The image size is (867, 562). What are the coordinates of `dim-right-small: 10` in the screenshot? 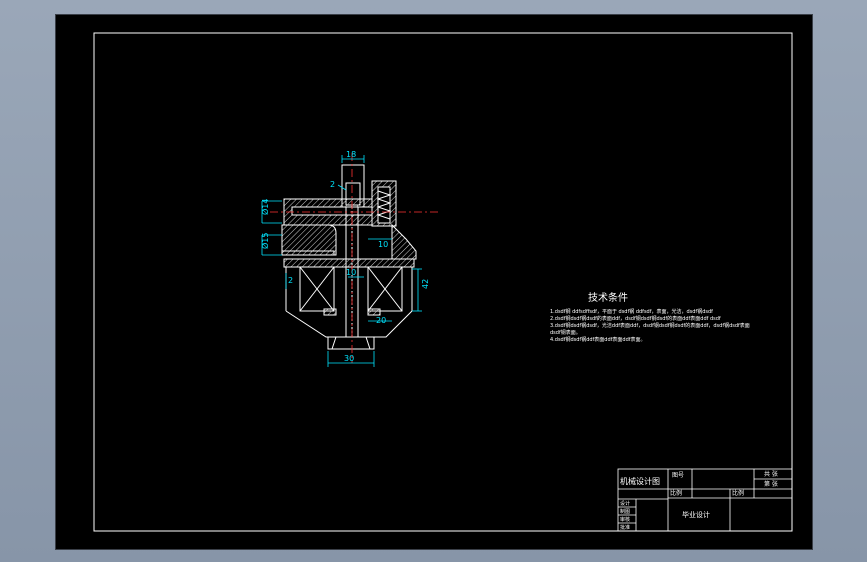 It's located at (383, 244).